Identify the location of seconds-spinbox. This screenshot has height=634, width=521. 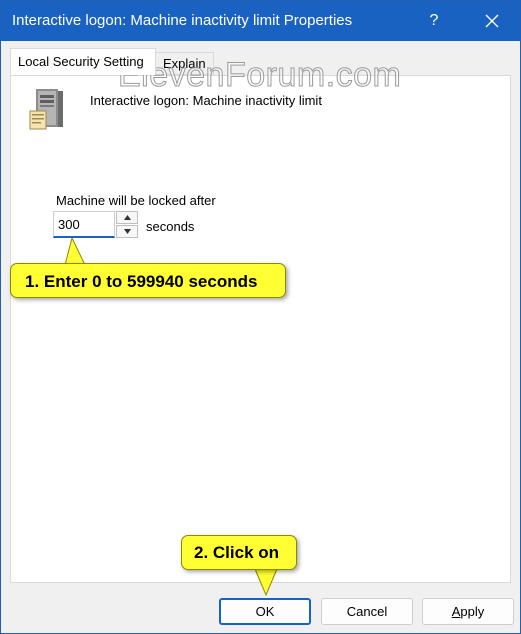
(96, 225).